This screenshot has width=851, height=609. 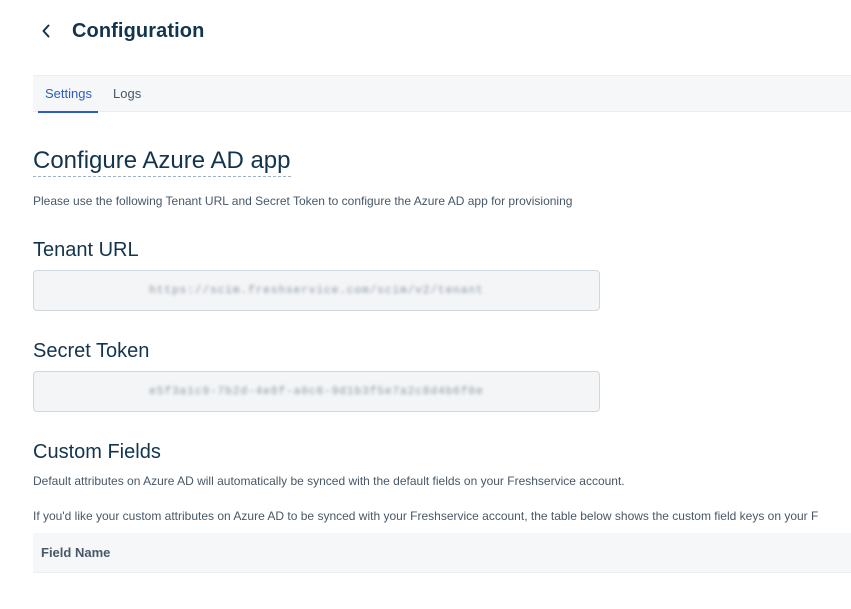 I want to click on page-header: Configuration, so click(x=120, y=31).